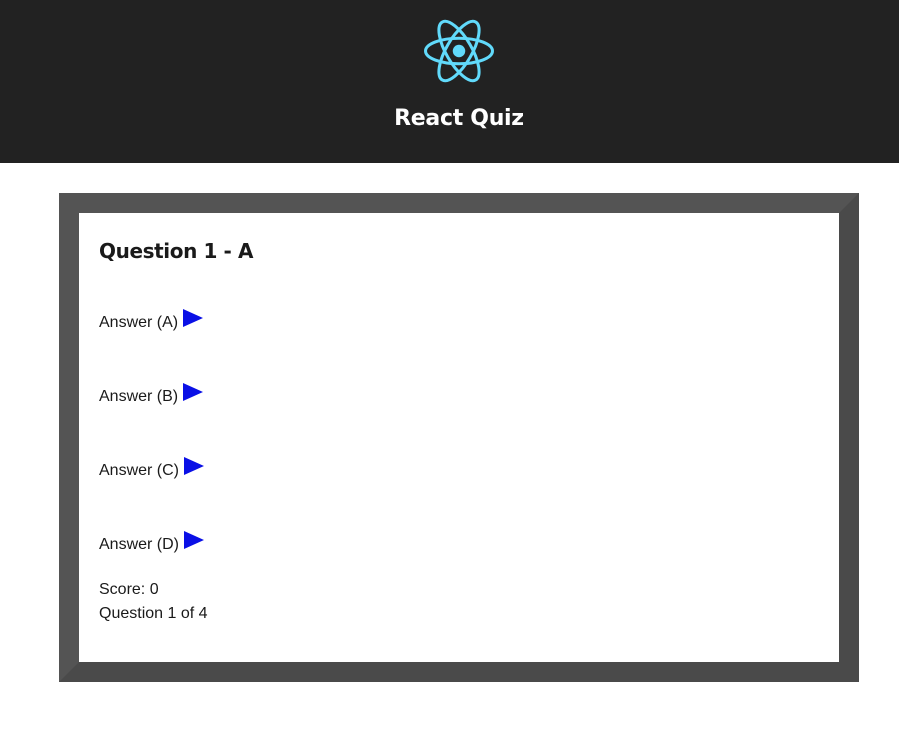 This screenshot has height=730, width=899. I want to click on answer-label: Answer (D), so click(139, 544).